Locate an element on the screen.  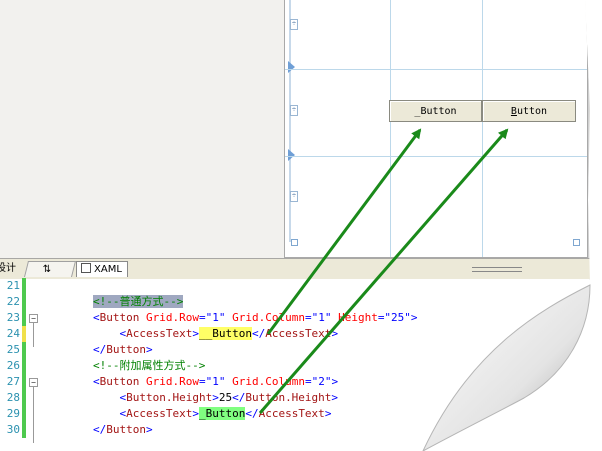
row-rail is located at coordinates (290, 121).